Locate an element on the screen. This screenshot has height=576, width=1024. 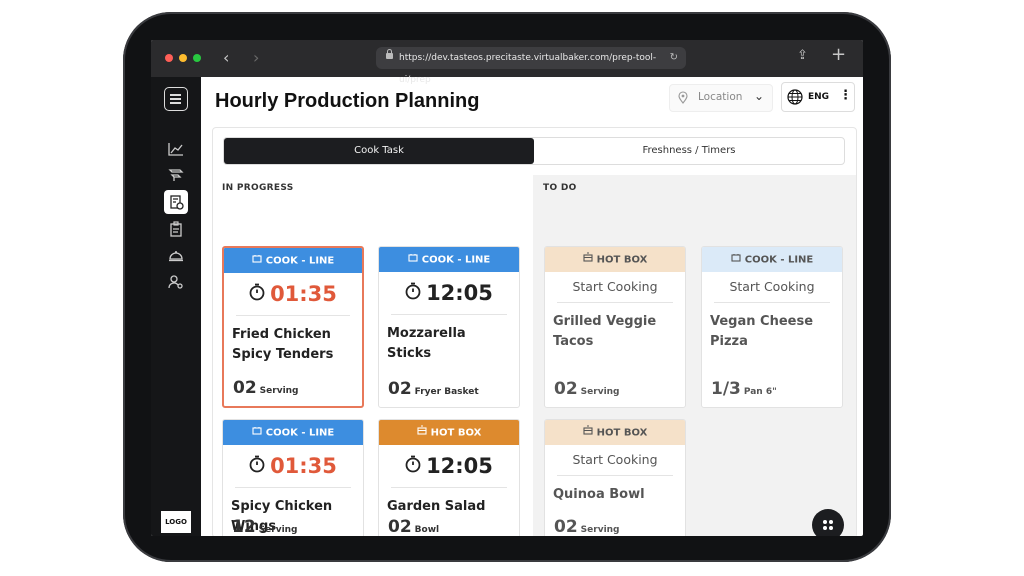
in-progress-title: IN PROGRESS is located at coordinates (258, 188).